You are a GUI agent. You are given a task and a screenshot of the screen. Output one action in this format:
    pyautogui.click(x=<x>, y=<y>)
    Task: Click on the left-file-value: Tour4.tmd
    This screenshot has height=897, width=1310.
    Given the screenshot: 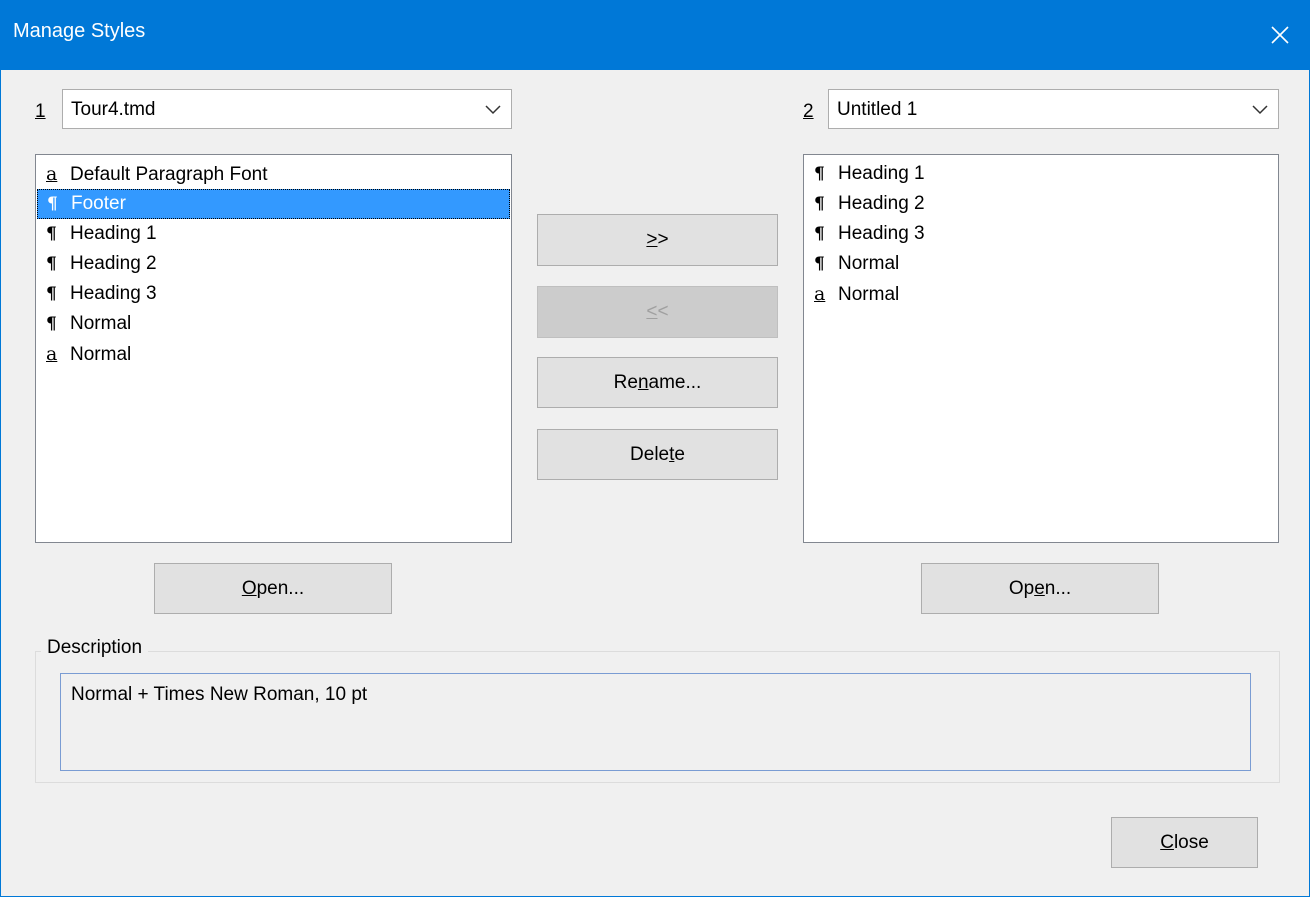 What is the action you would take?
    pyautogui.click(x=113, y=109)
    